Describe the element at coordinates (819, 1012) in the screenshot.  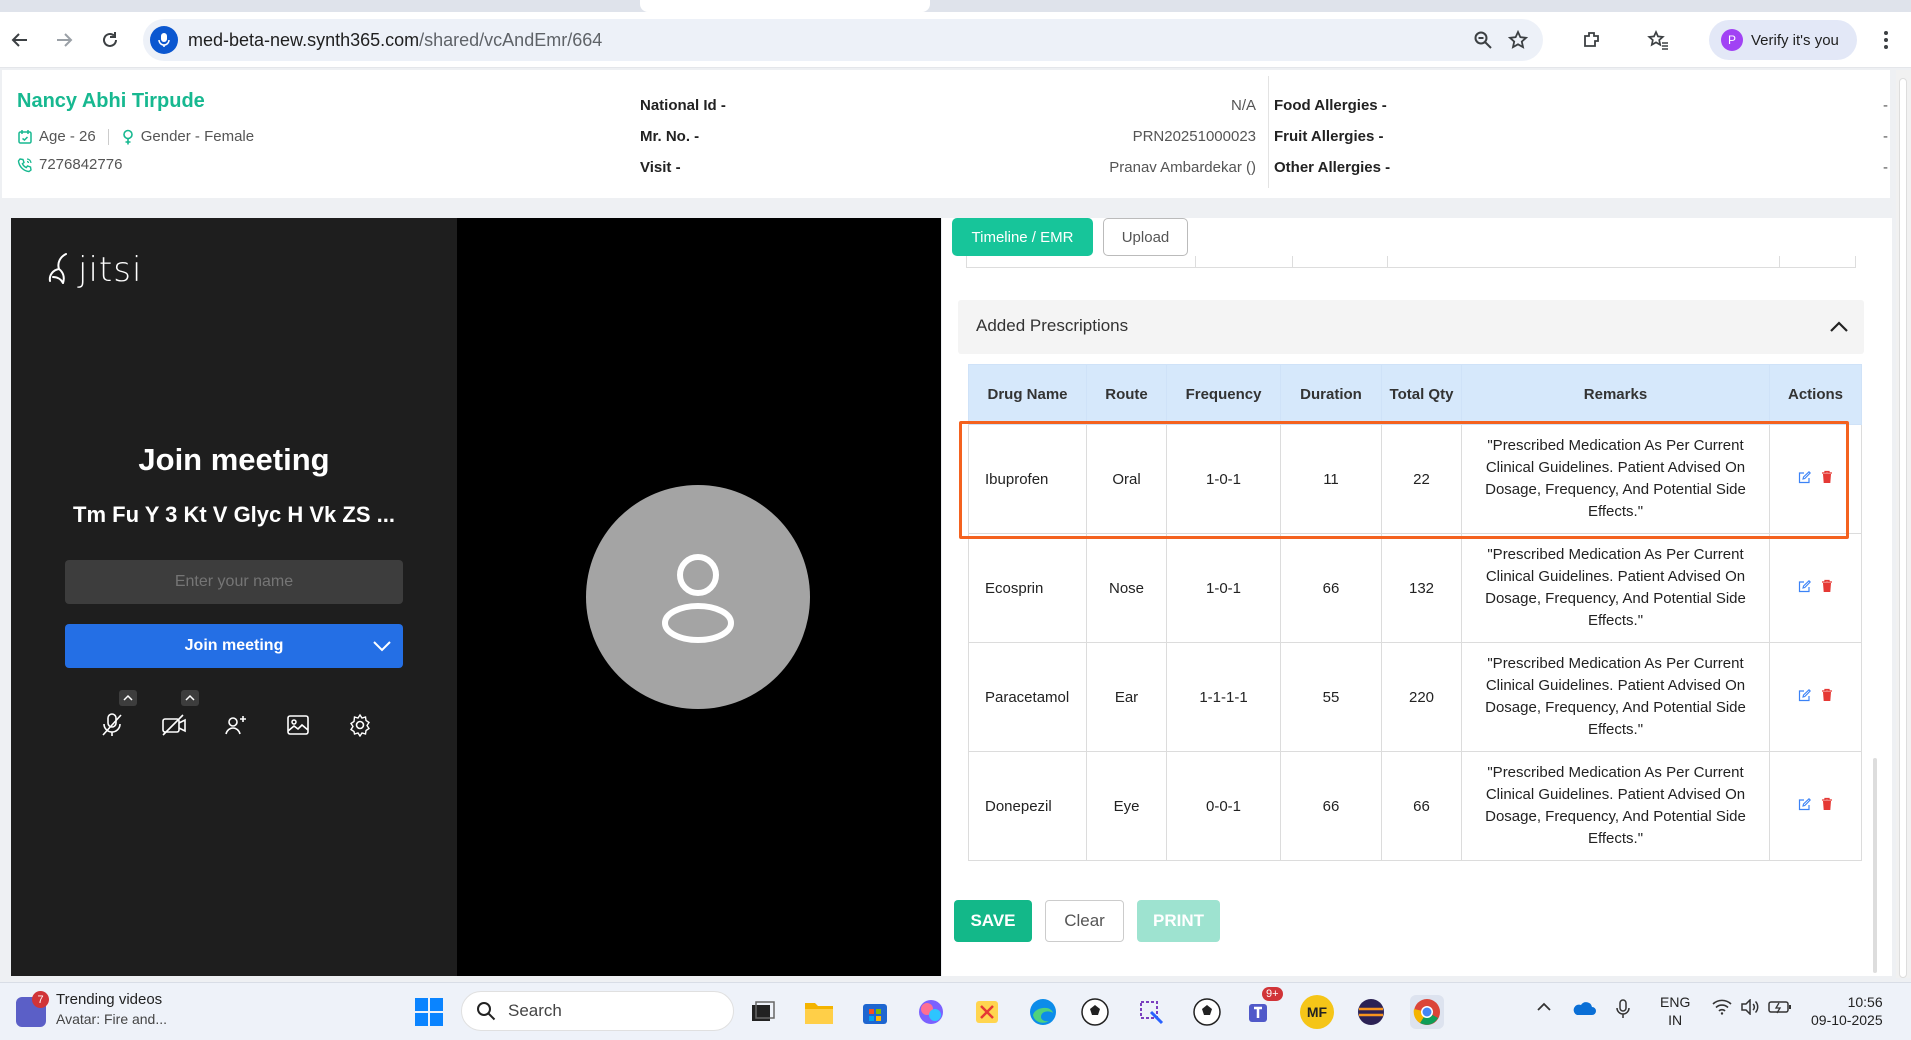
I see `file-explorer-icon` at that location.